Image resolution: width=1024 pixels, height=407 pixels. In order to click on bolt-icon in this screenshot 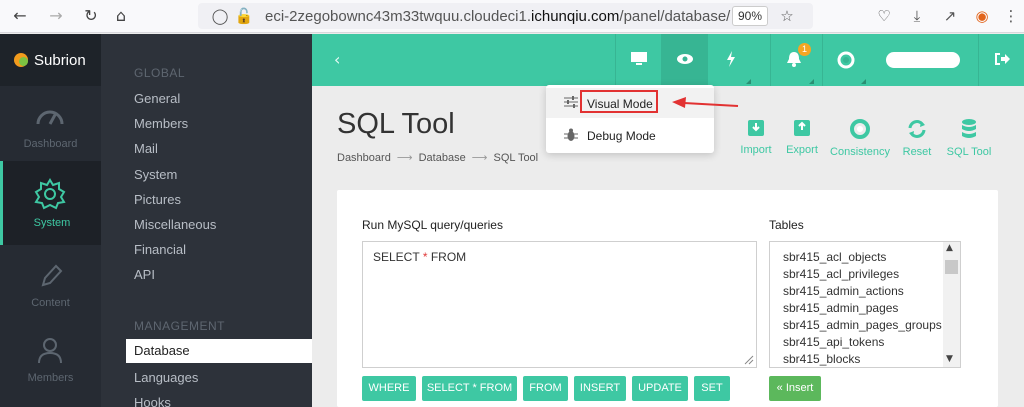, I will do `click(731, 59)`.